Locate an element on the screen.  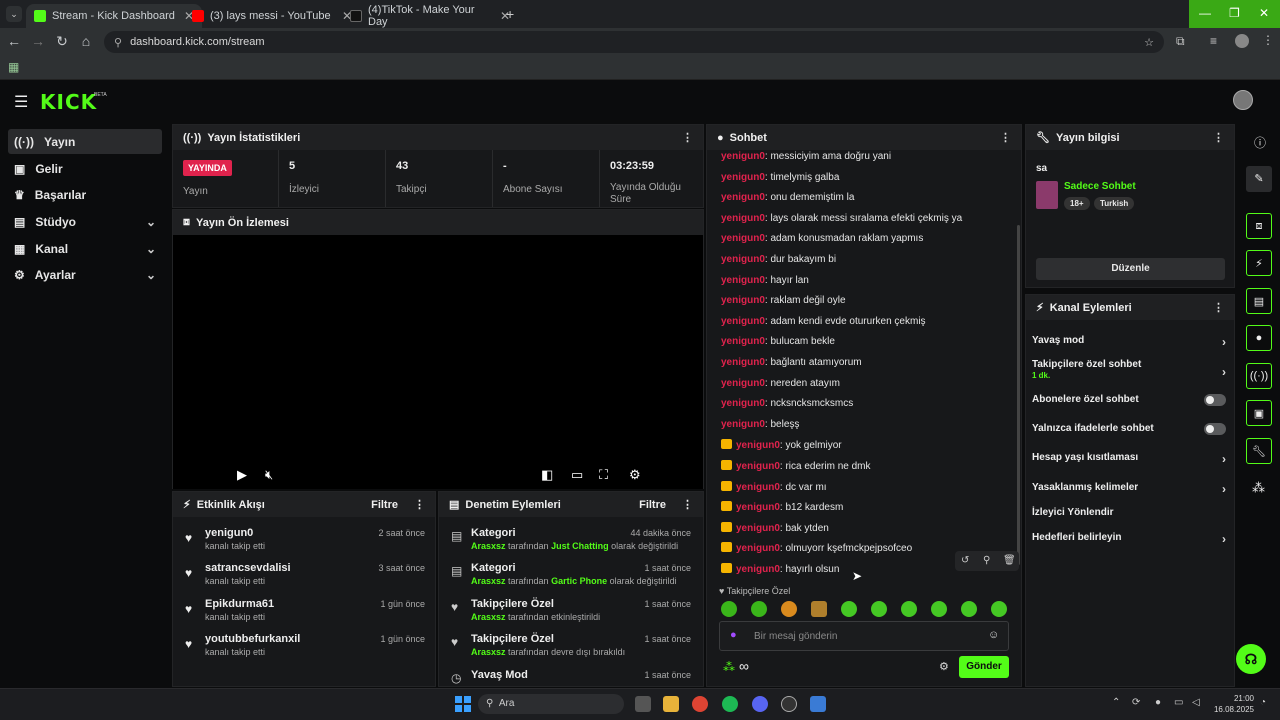
sidebar-item-studyo: ▤ Stüdyo ⌄ is located at coordinates (85, 221).